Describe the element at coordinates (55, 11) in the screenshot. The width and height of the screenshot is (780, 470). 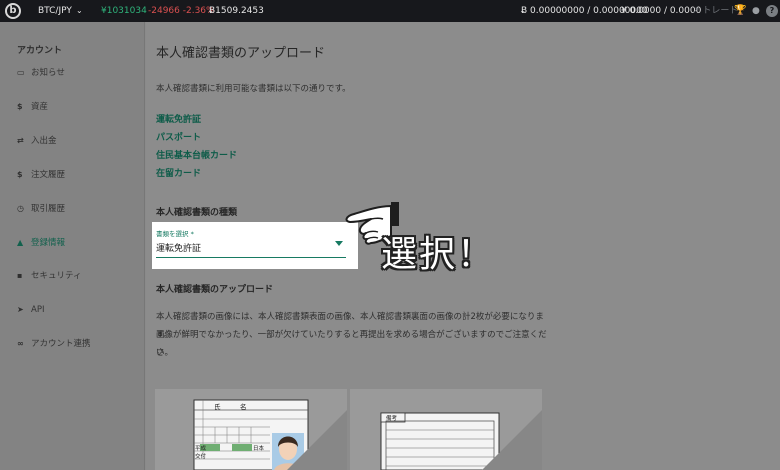
I see `pair-selector: BTC/JPY` at that location.